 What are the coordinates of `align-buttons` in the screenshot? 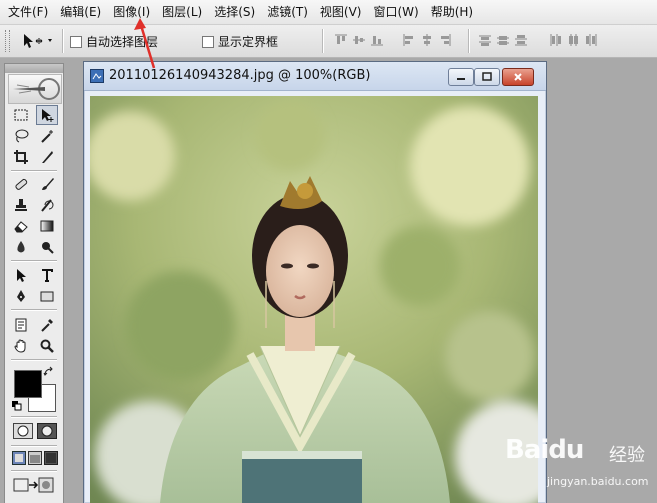 It's located at (359, 40).